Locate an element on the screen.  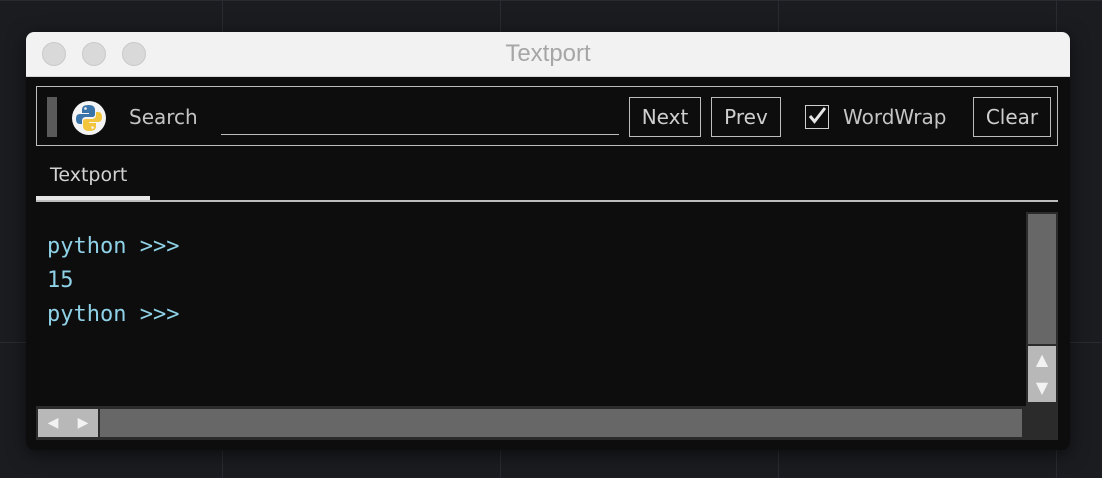
checkmark-icon is located at coordinates (817, 115).